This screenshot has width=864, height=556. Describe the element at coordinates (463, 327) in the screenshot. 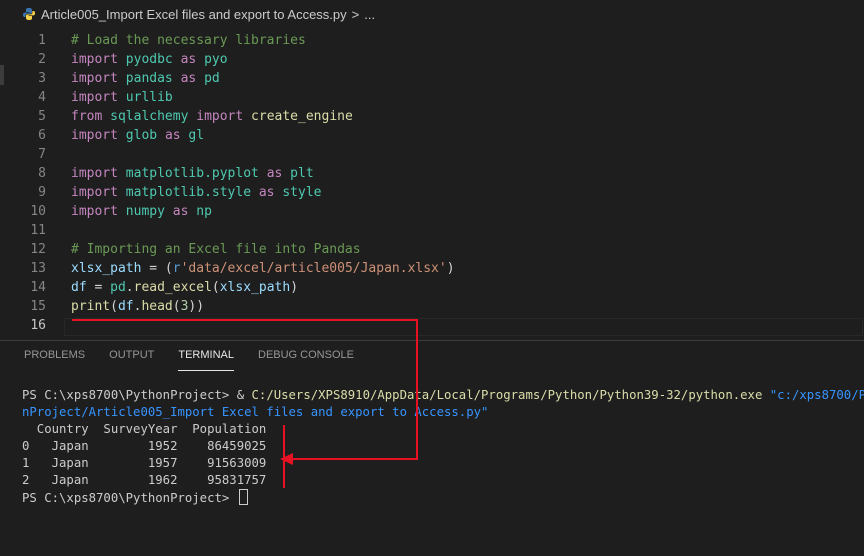

I see `current-line-highlight` at that location.